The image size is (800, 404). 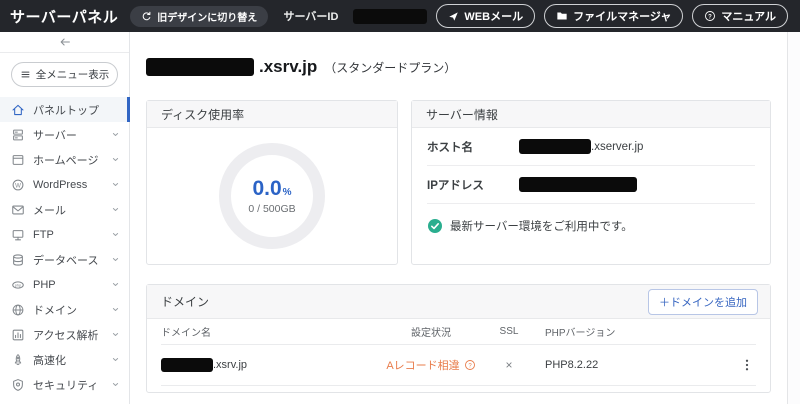 I want to click on svg-text: php, so click(x=18, y=285).